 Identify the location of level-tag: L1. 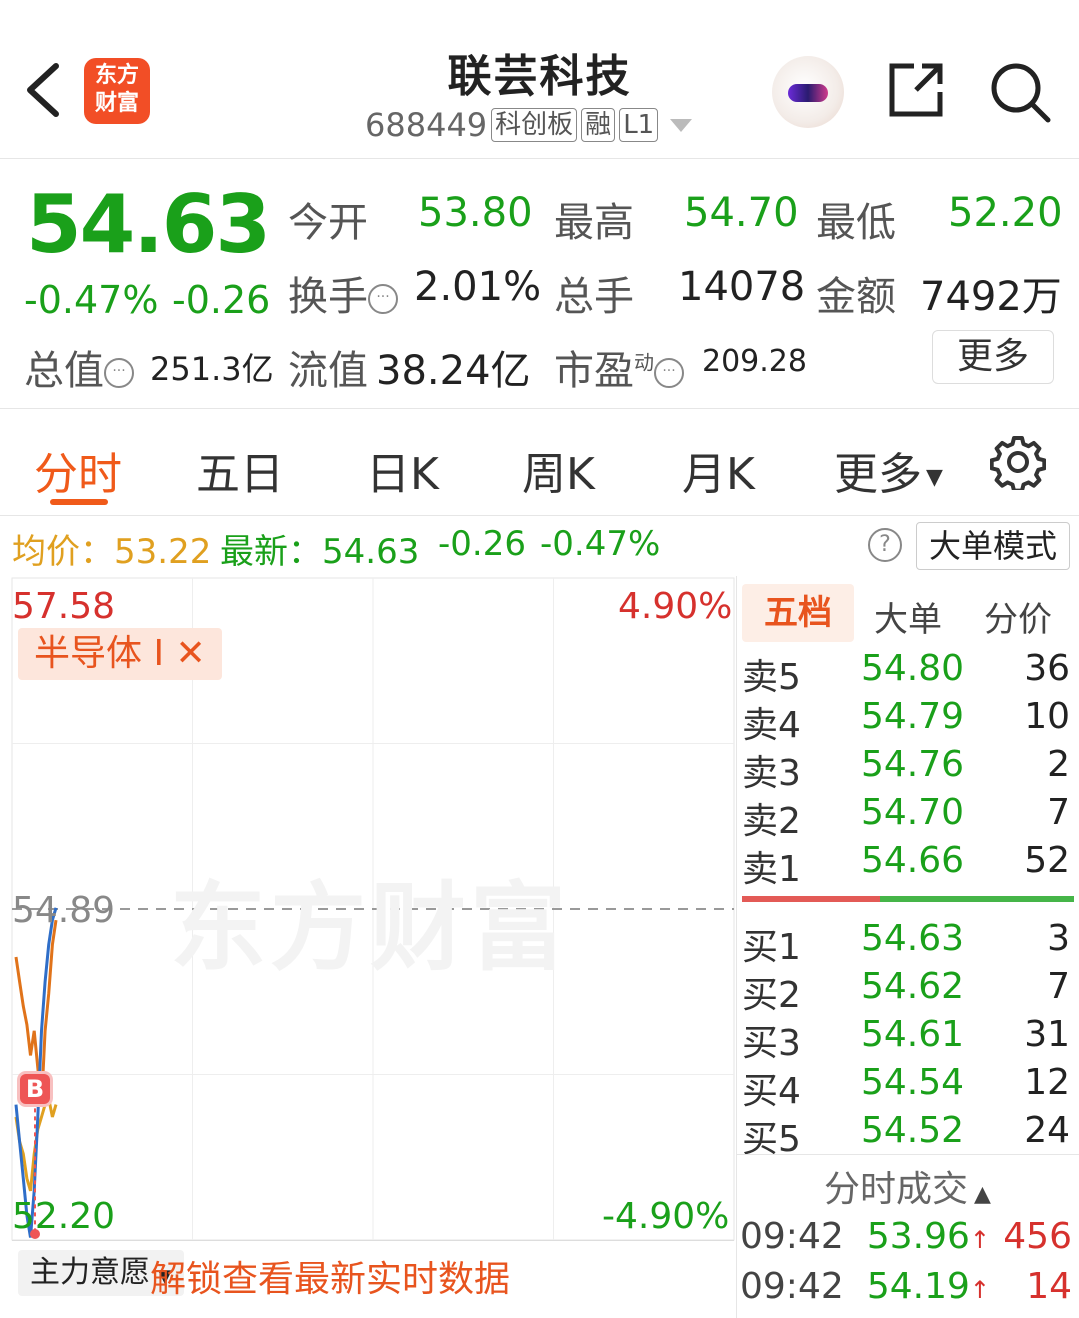
(639, 125).